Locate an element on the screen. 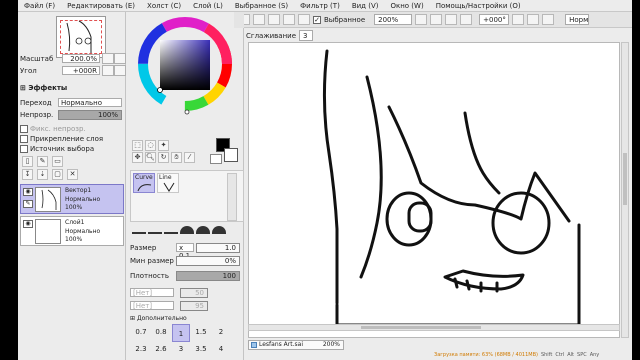 This screenshot has height=360, width=640. angle-field: +000° is located at coordinates (494, 19).